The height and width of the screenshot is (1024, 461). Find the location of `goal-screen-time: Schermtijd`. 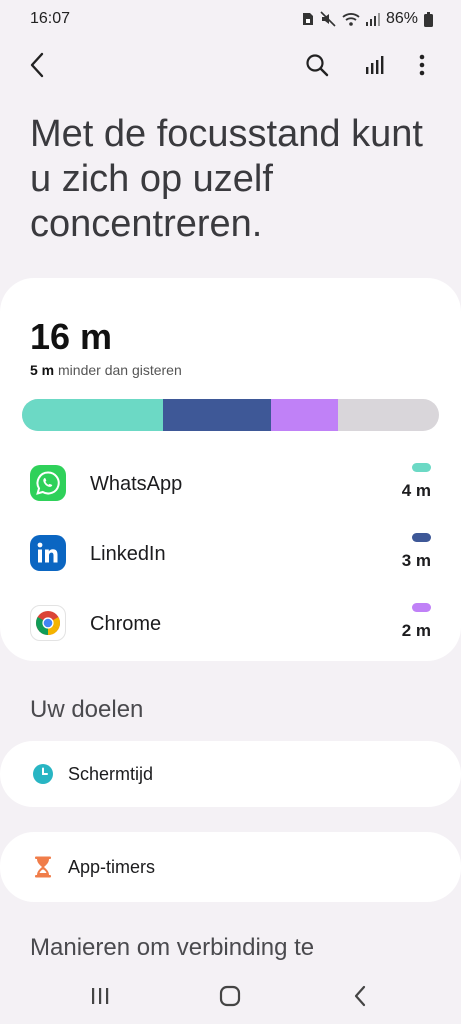

goal-screen-time: Schermtijd is located at coordinates (230, 774).